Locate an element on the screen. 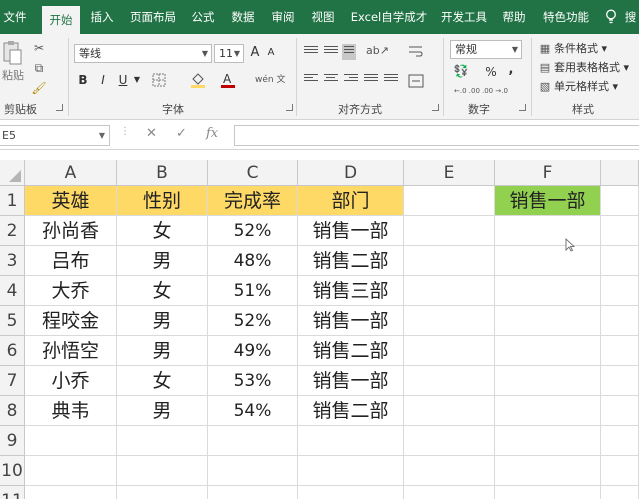 The height and width of the screenshot is (499, 639). tab-data: 数据 is located at coordinates (243, 17).